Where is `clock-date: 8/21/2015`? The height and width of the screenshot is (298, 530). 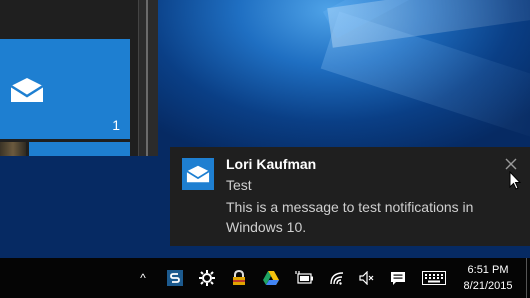
clock-date: 8/21/2015 is located at coordinates (488, 286).